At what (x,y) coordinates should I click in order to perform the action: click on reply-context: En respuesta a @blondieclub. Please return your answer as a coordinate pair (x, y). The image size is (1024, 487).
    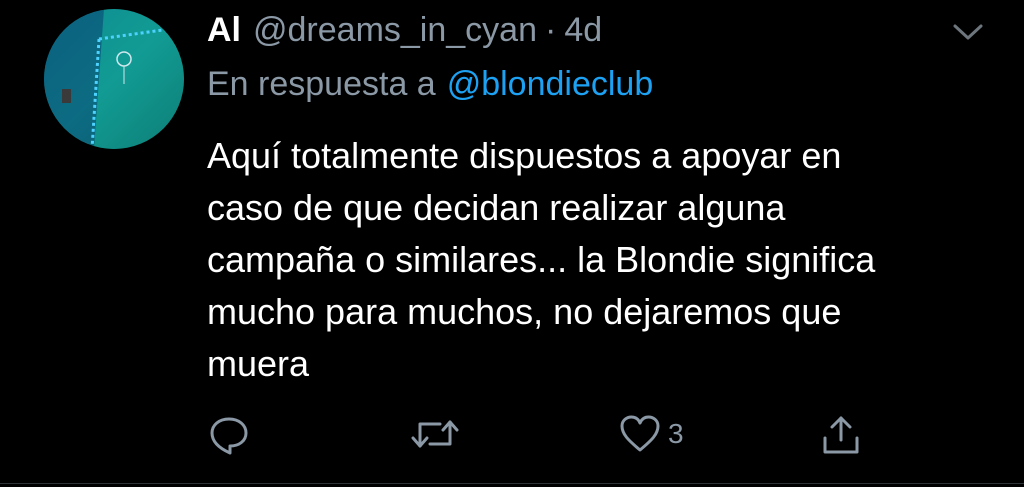
    Looking at the image, I should click on (430, 84).